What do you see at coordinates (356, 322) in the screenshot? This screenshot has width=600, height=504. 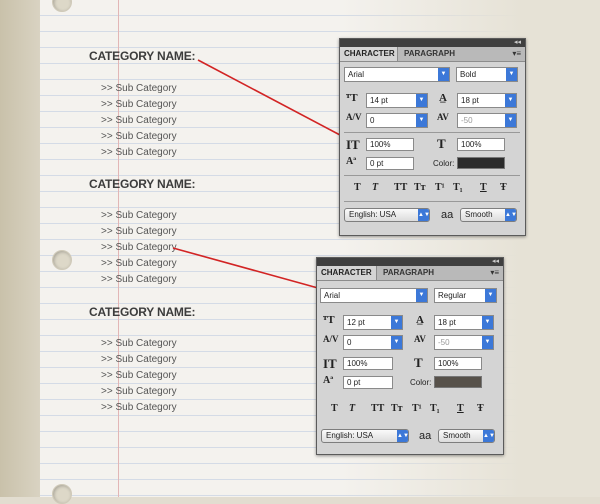 I see `font-size-value: 12 pt` at bounding box center [356, 322].